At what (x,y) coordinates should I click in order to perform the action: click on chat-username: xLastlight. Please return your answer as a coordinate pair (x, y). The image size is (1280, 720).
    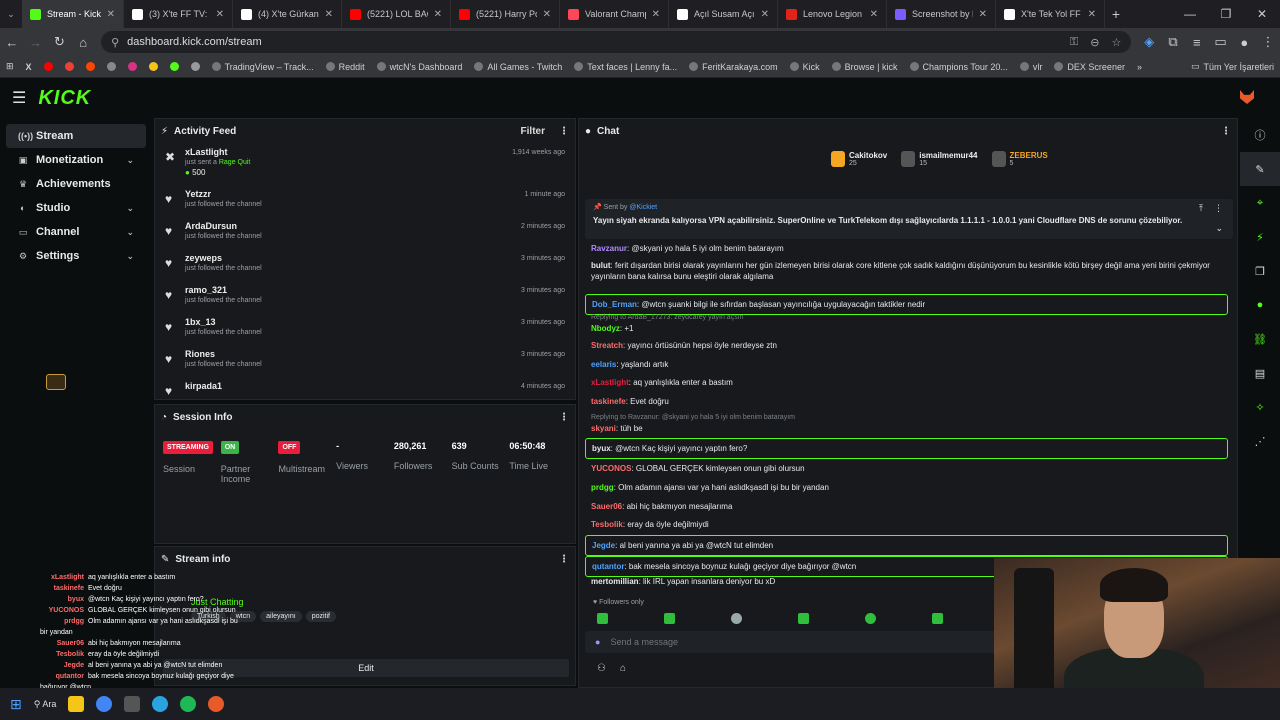
    Looking at the image, I should click on (610, 382).